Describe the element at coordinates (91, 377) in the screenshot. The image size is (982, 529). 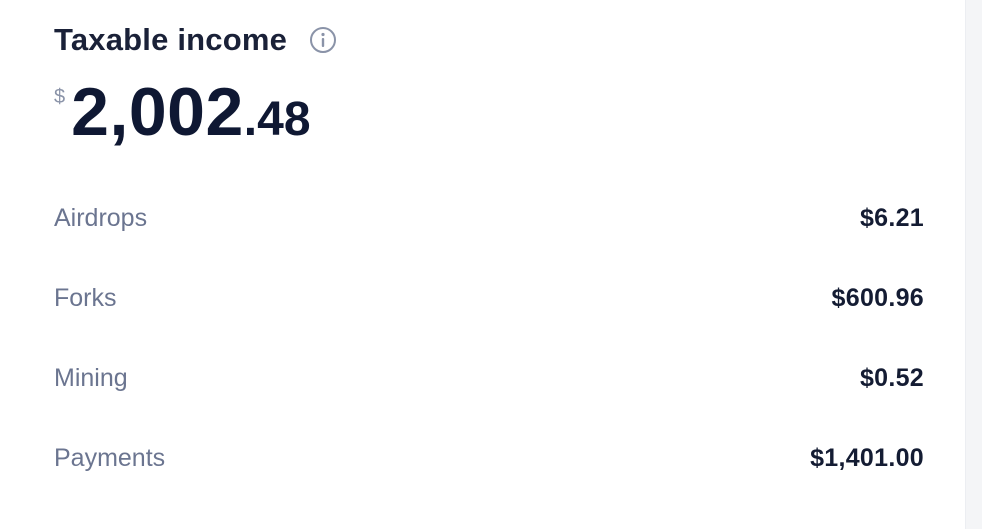
I see `row-label: Mining` at that location.